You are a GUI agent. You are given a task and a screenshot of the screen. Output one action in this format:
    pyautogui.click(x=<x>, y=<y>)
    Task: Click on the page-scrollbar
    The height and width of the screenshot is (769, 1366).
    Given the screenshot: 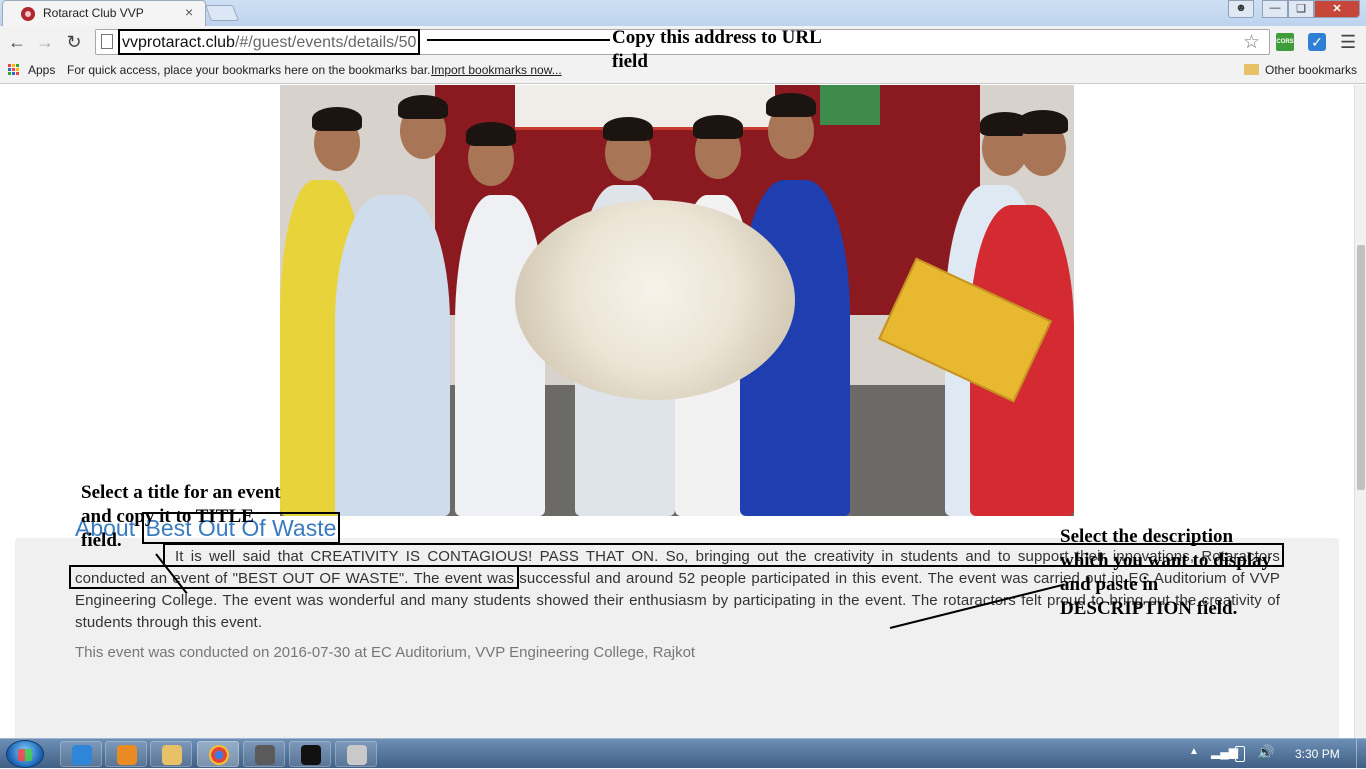 What is the action you would take?
    pyautogui.click(x=1360, y=411)
    